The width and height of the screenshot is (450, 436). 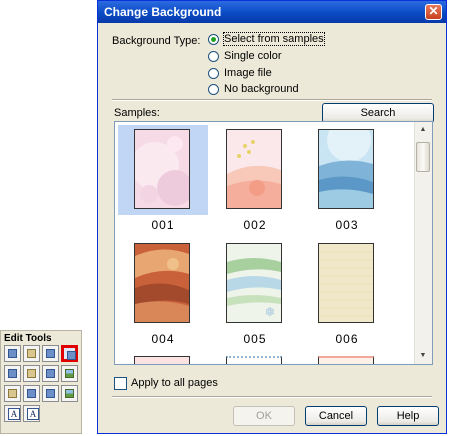 I want to click on close-icon: ✕, so click(x=433, y=11).